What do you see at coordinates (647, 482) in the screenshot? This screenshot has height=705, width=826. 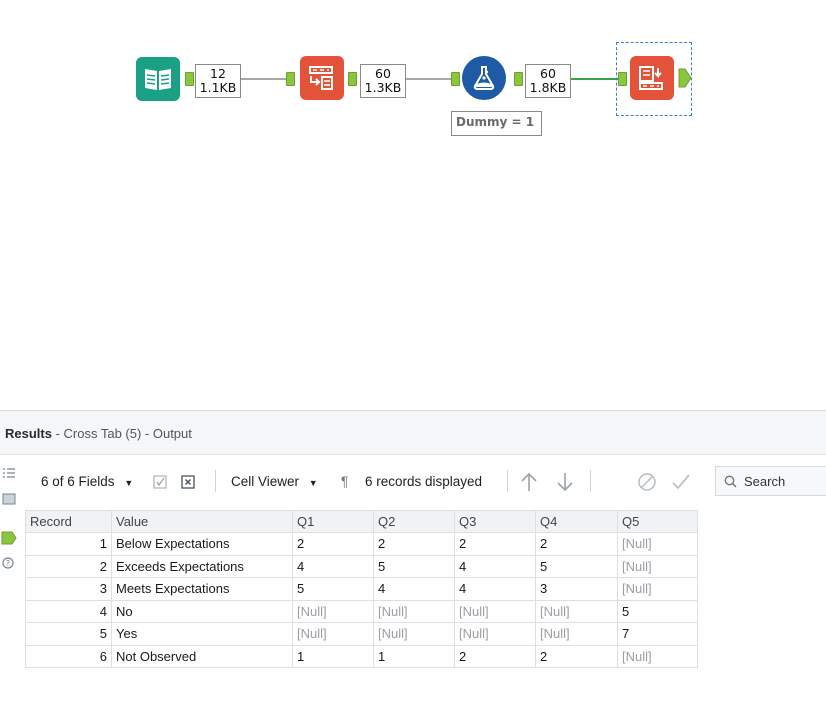 I see `cancel-icon` at bounding box center [647, 482].